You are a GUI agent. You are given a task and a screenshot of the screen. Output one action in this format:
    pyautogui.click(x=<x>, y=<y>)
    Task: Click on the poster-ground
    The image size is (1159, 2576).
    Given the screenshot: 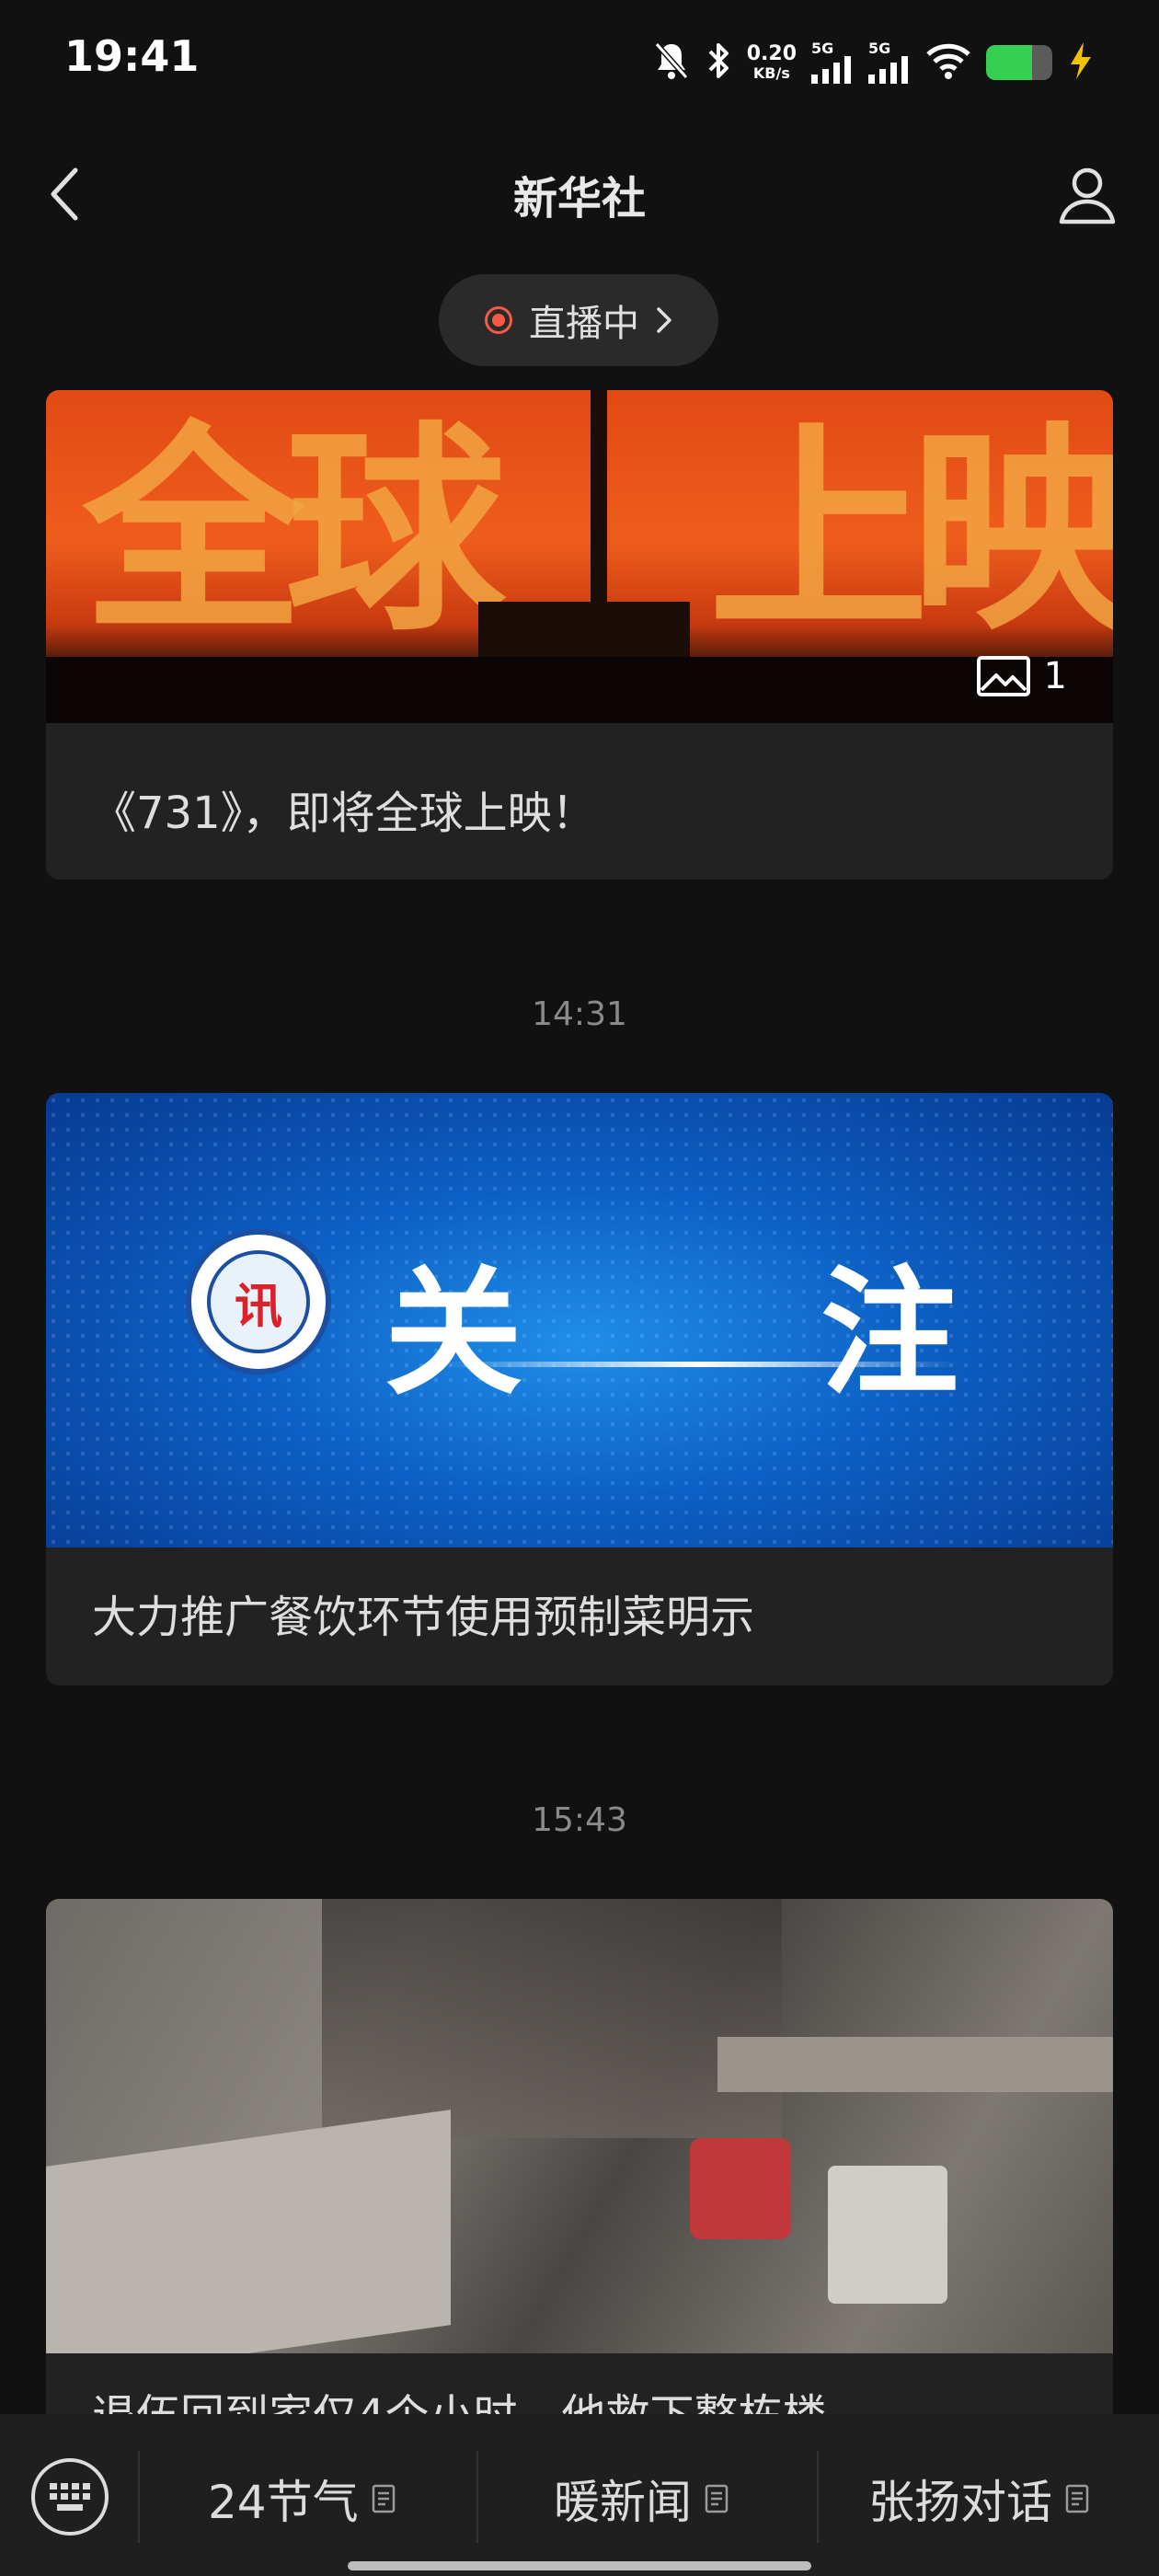 What is the action you would take?
    pyautogui.click(x=579, y=690)
    